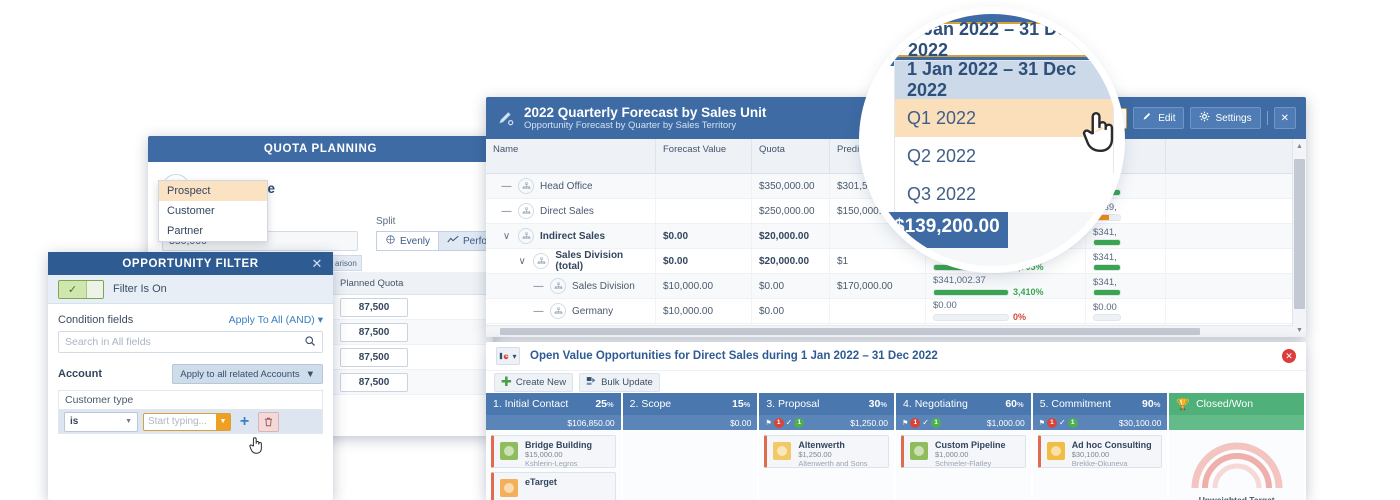  What do you see at coordinates (223, 421) in the screenshot?
I see `chevron-down-icon: ▼` at bounding box center [223, 421].